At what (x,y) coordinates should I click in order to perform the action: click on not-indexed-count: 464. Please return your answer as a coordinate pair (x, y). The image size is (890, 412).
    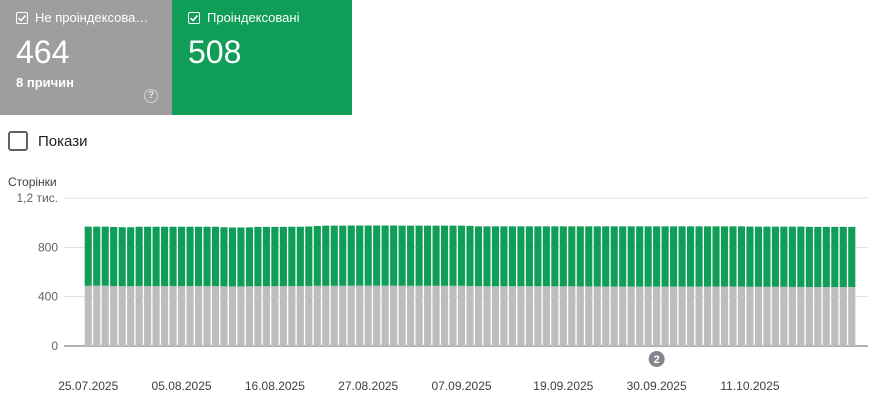
    Looking at the image, I should click on (43, 52).